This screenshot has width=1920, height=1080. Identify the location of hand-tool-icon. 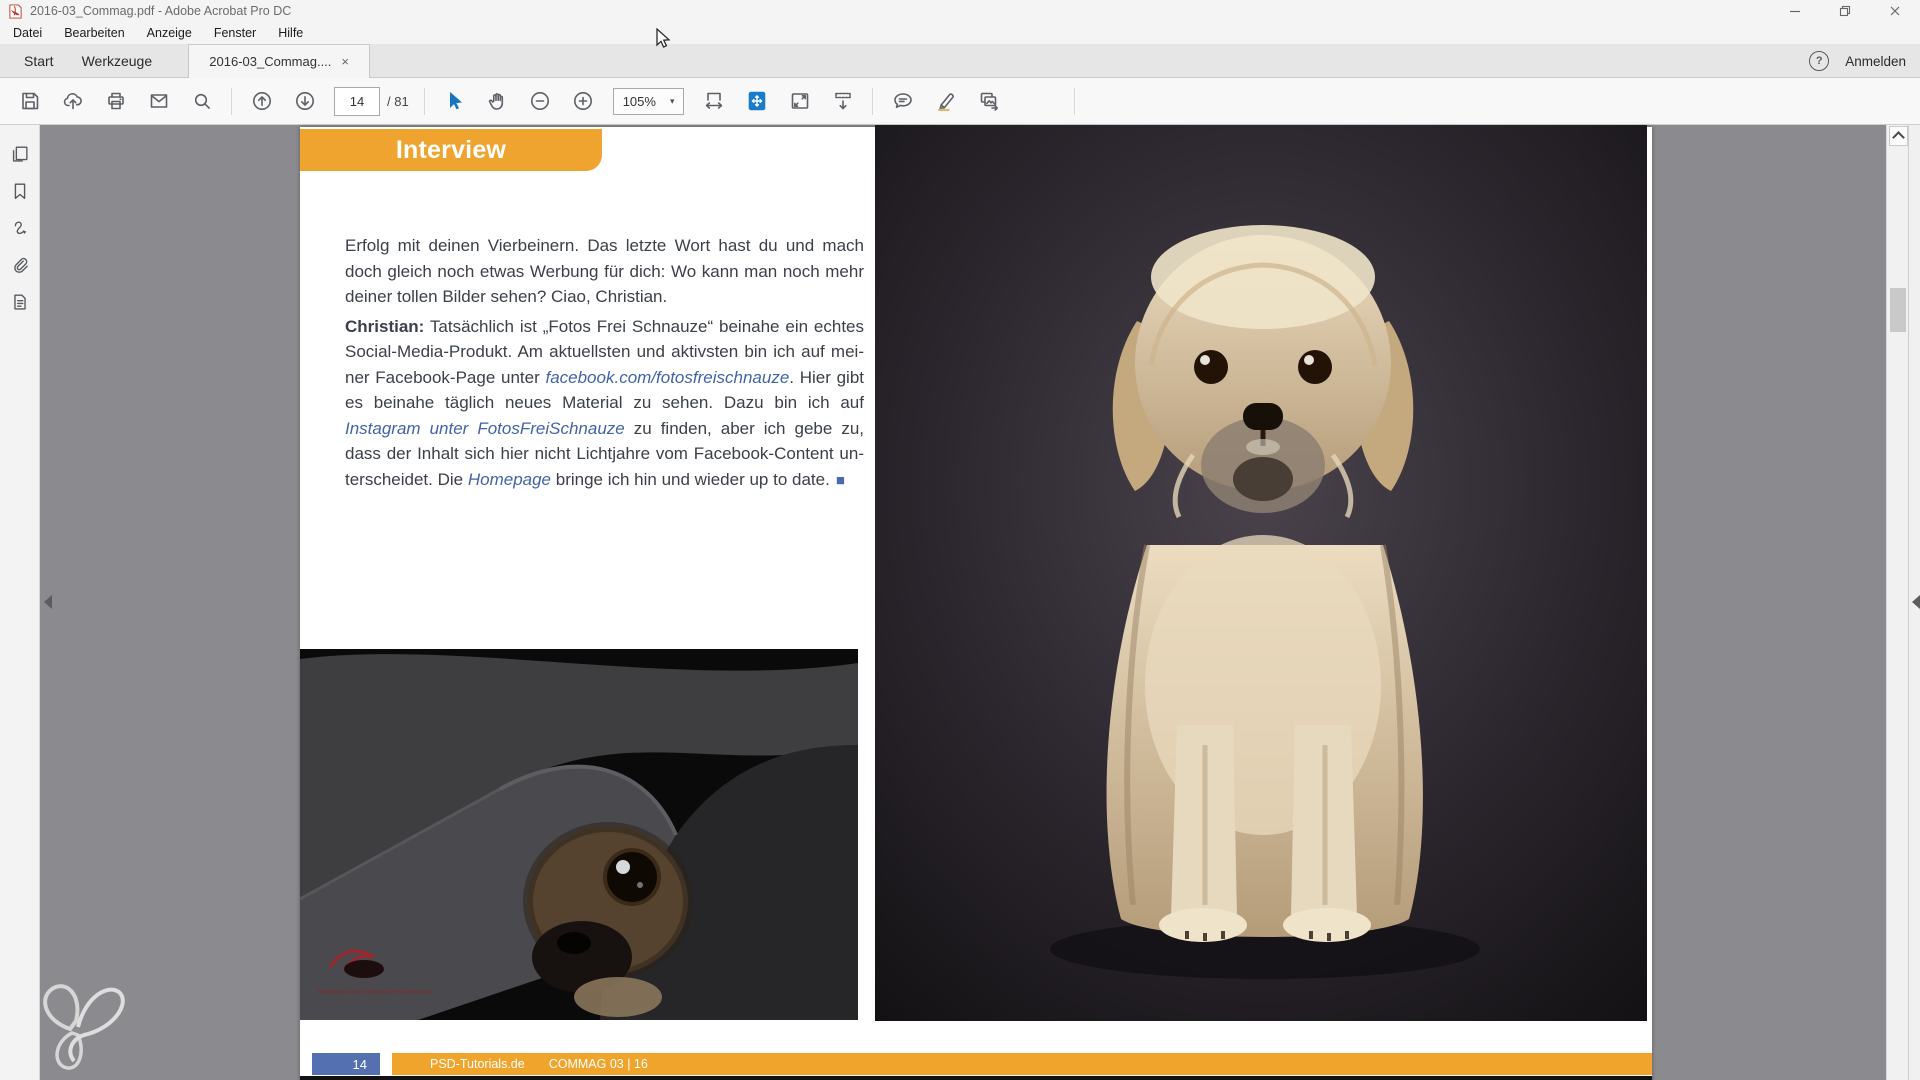
(497, 101).